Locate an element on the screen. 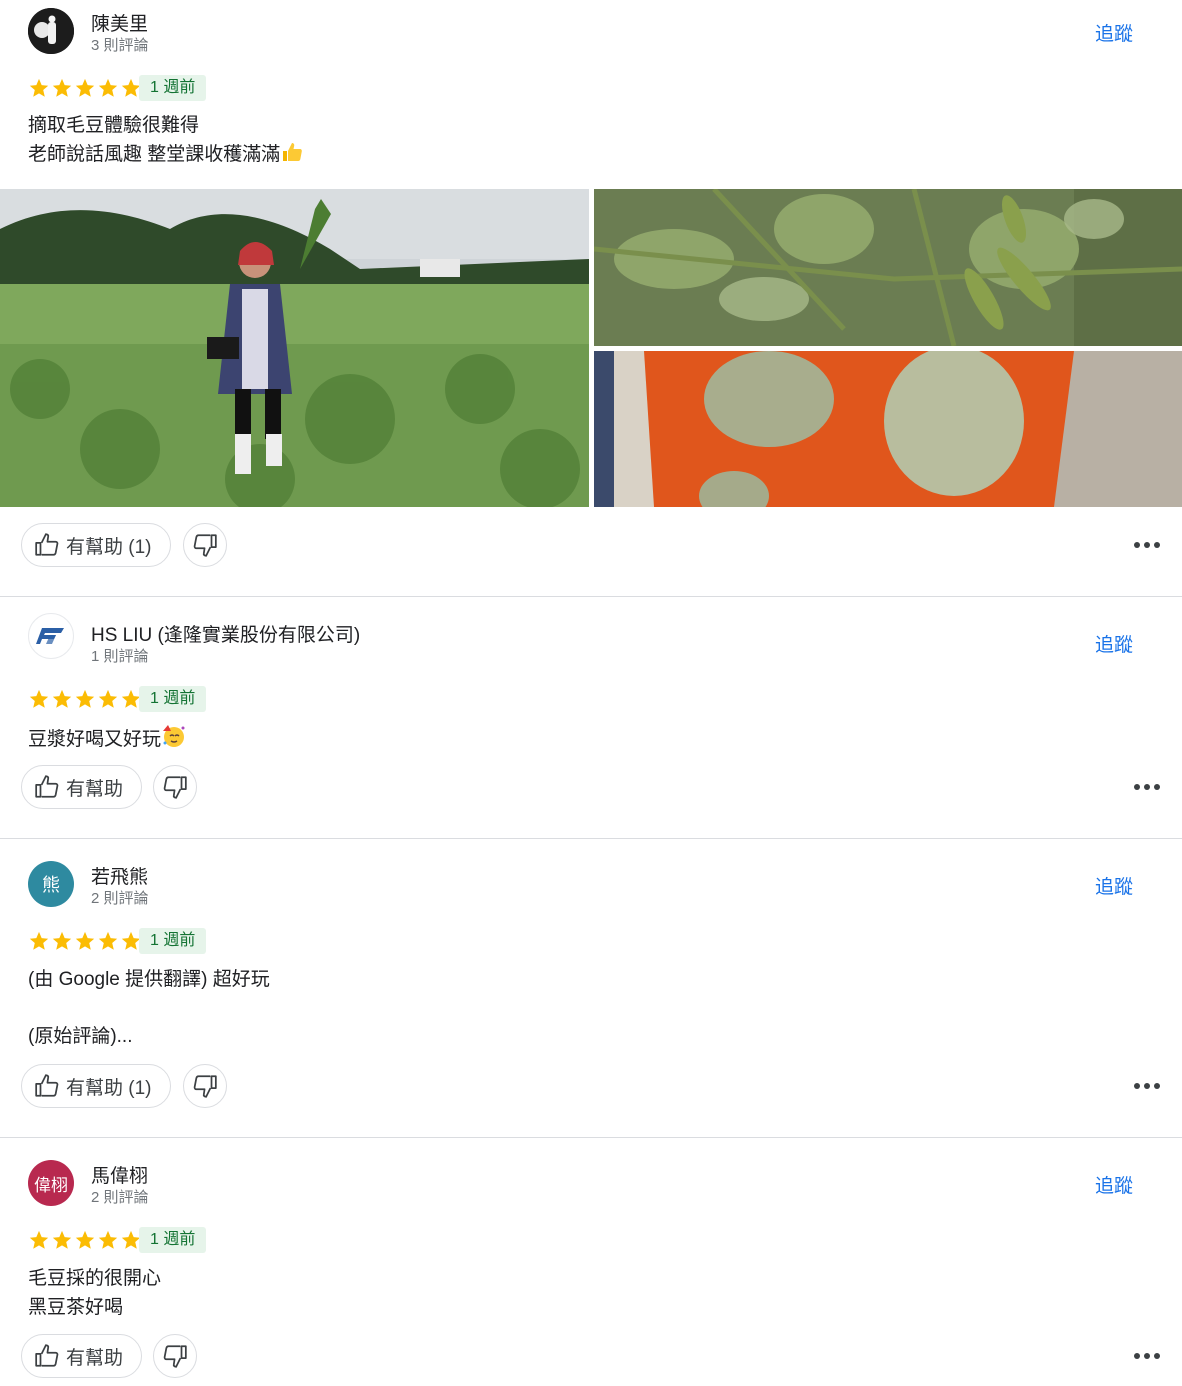 The width and height of the screenshot is (1182, 1386). photo-field-image is located at coordinates (294, 348).